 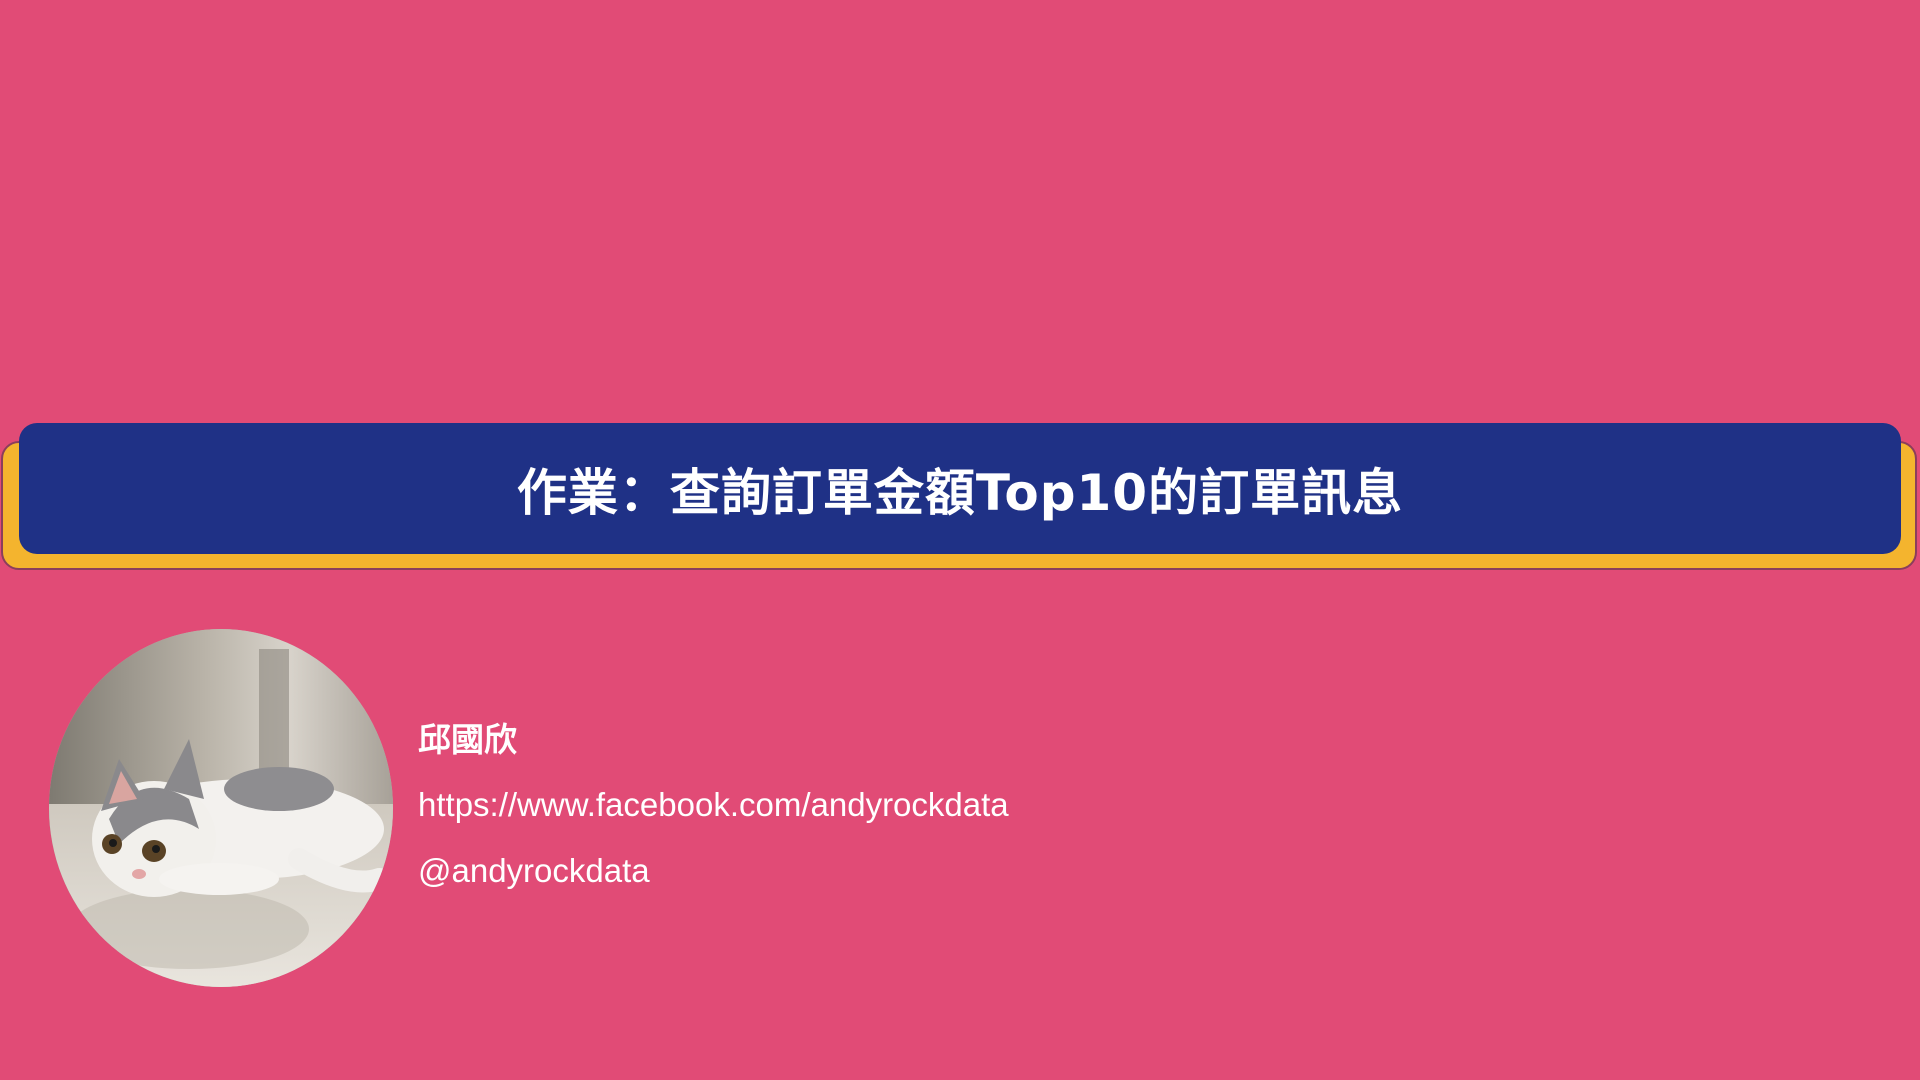 What do you see at coordinates (534, 870) in the screenshot?
I see `author-handle: @andyrockdata` at bounding box center [534, 870].